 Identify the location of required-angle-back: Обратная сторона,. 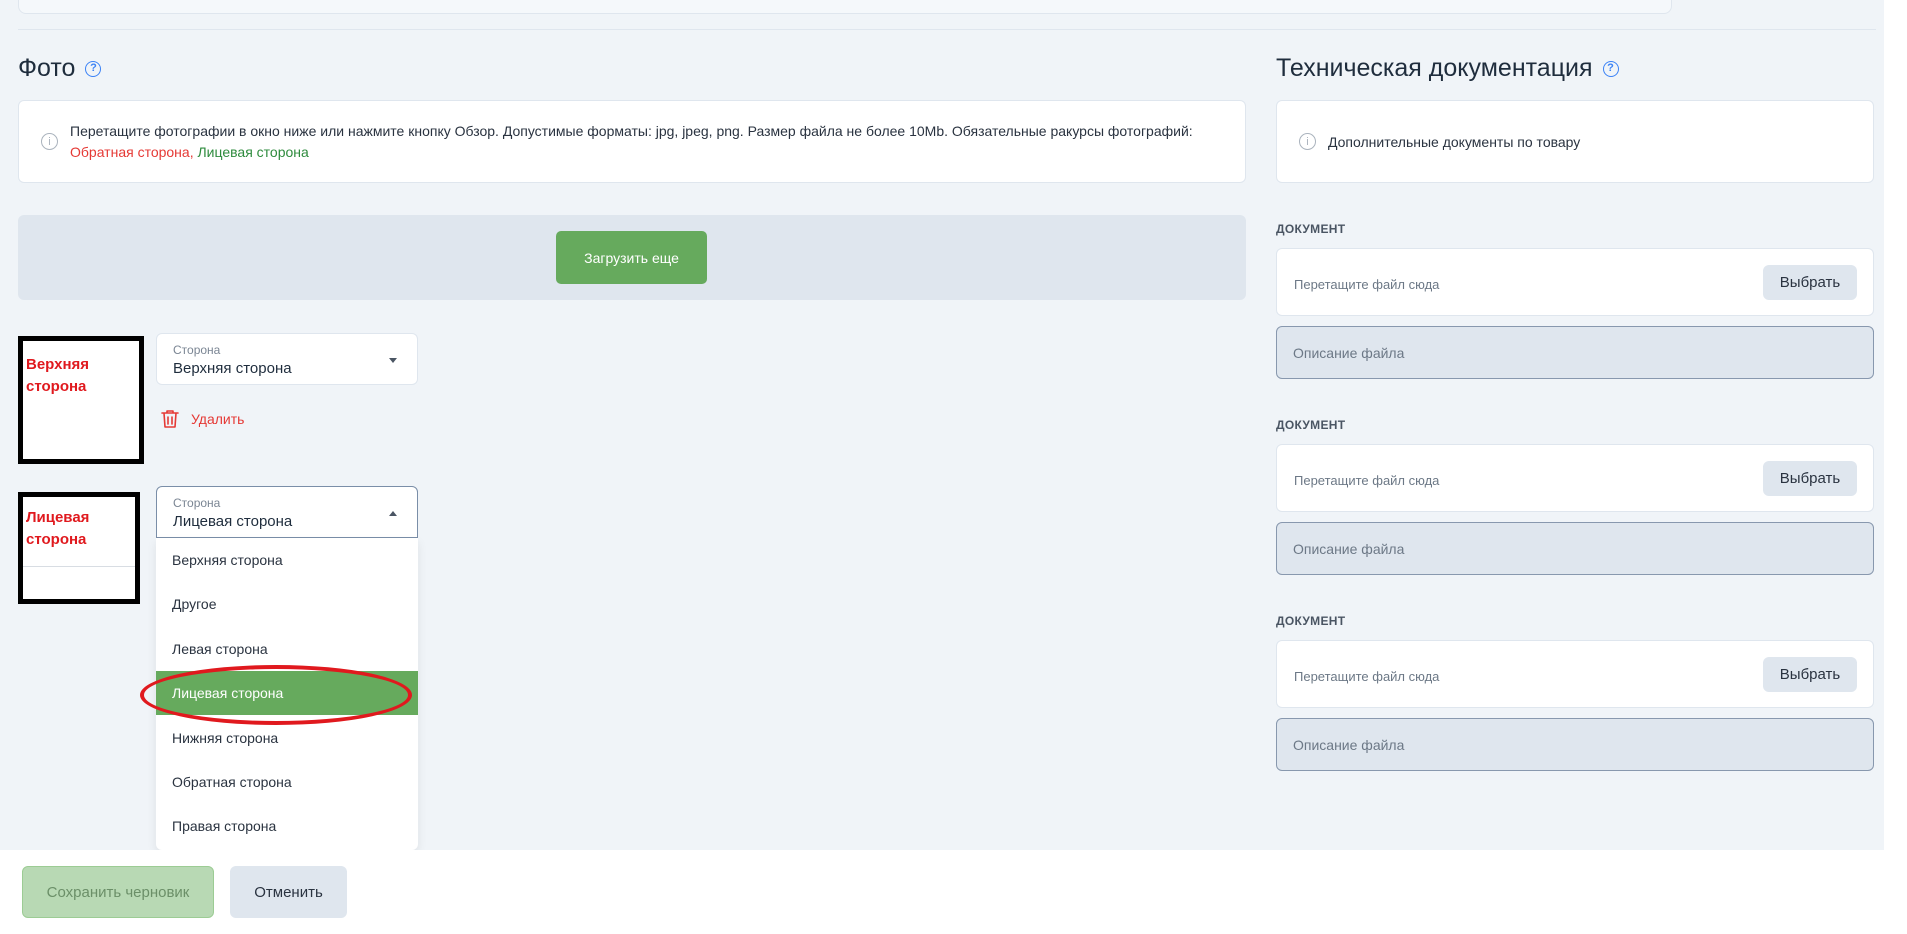
(132, 152).